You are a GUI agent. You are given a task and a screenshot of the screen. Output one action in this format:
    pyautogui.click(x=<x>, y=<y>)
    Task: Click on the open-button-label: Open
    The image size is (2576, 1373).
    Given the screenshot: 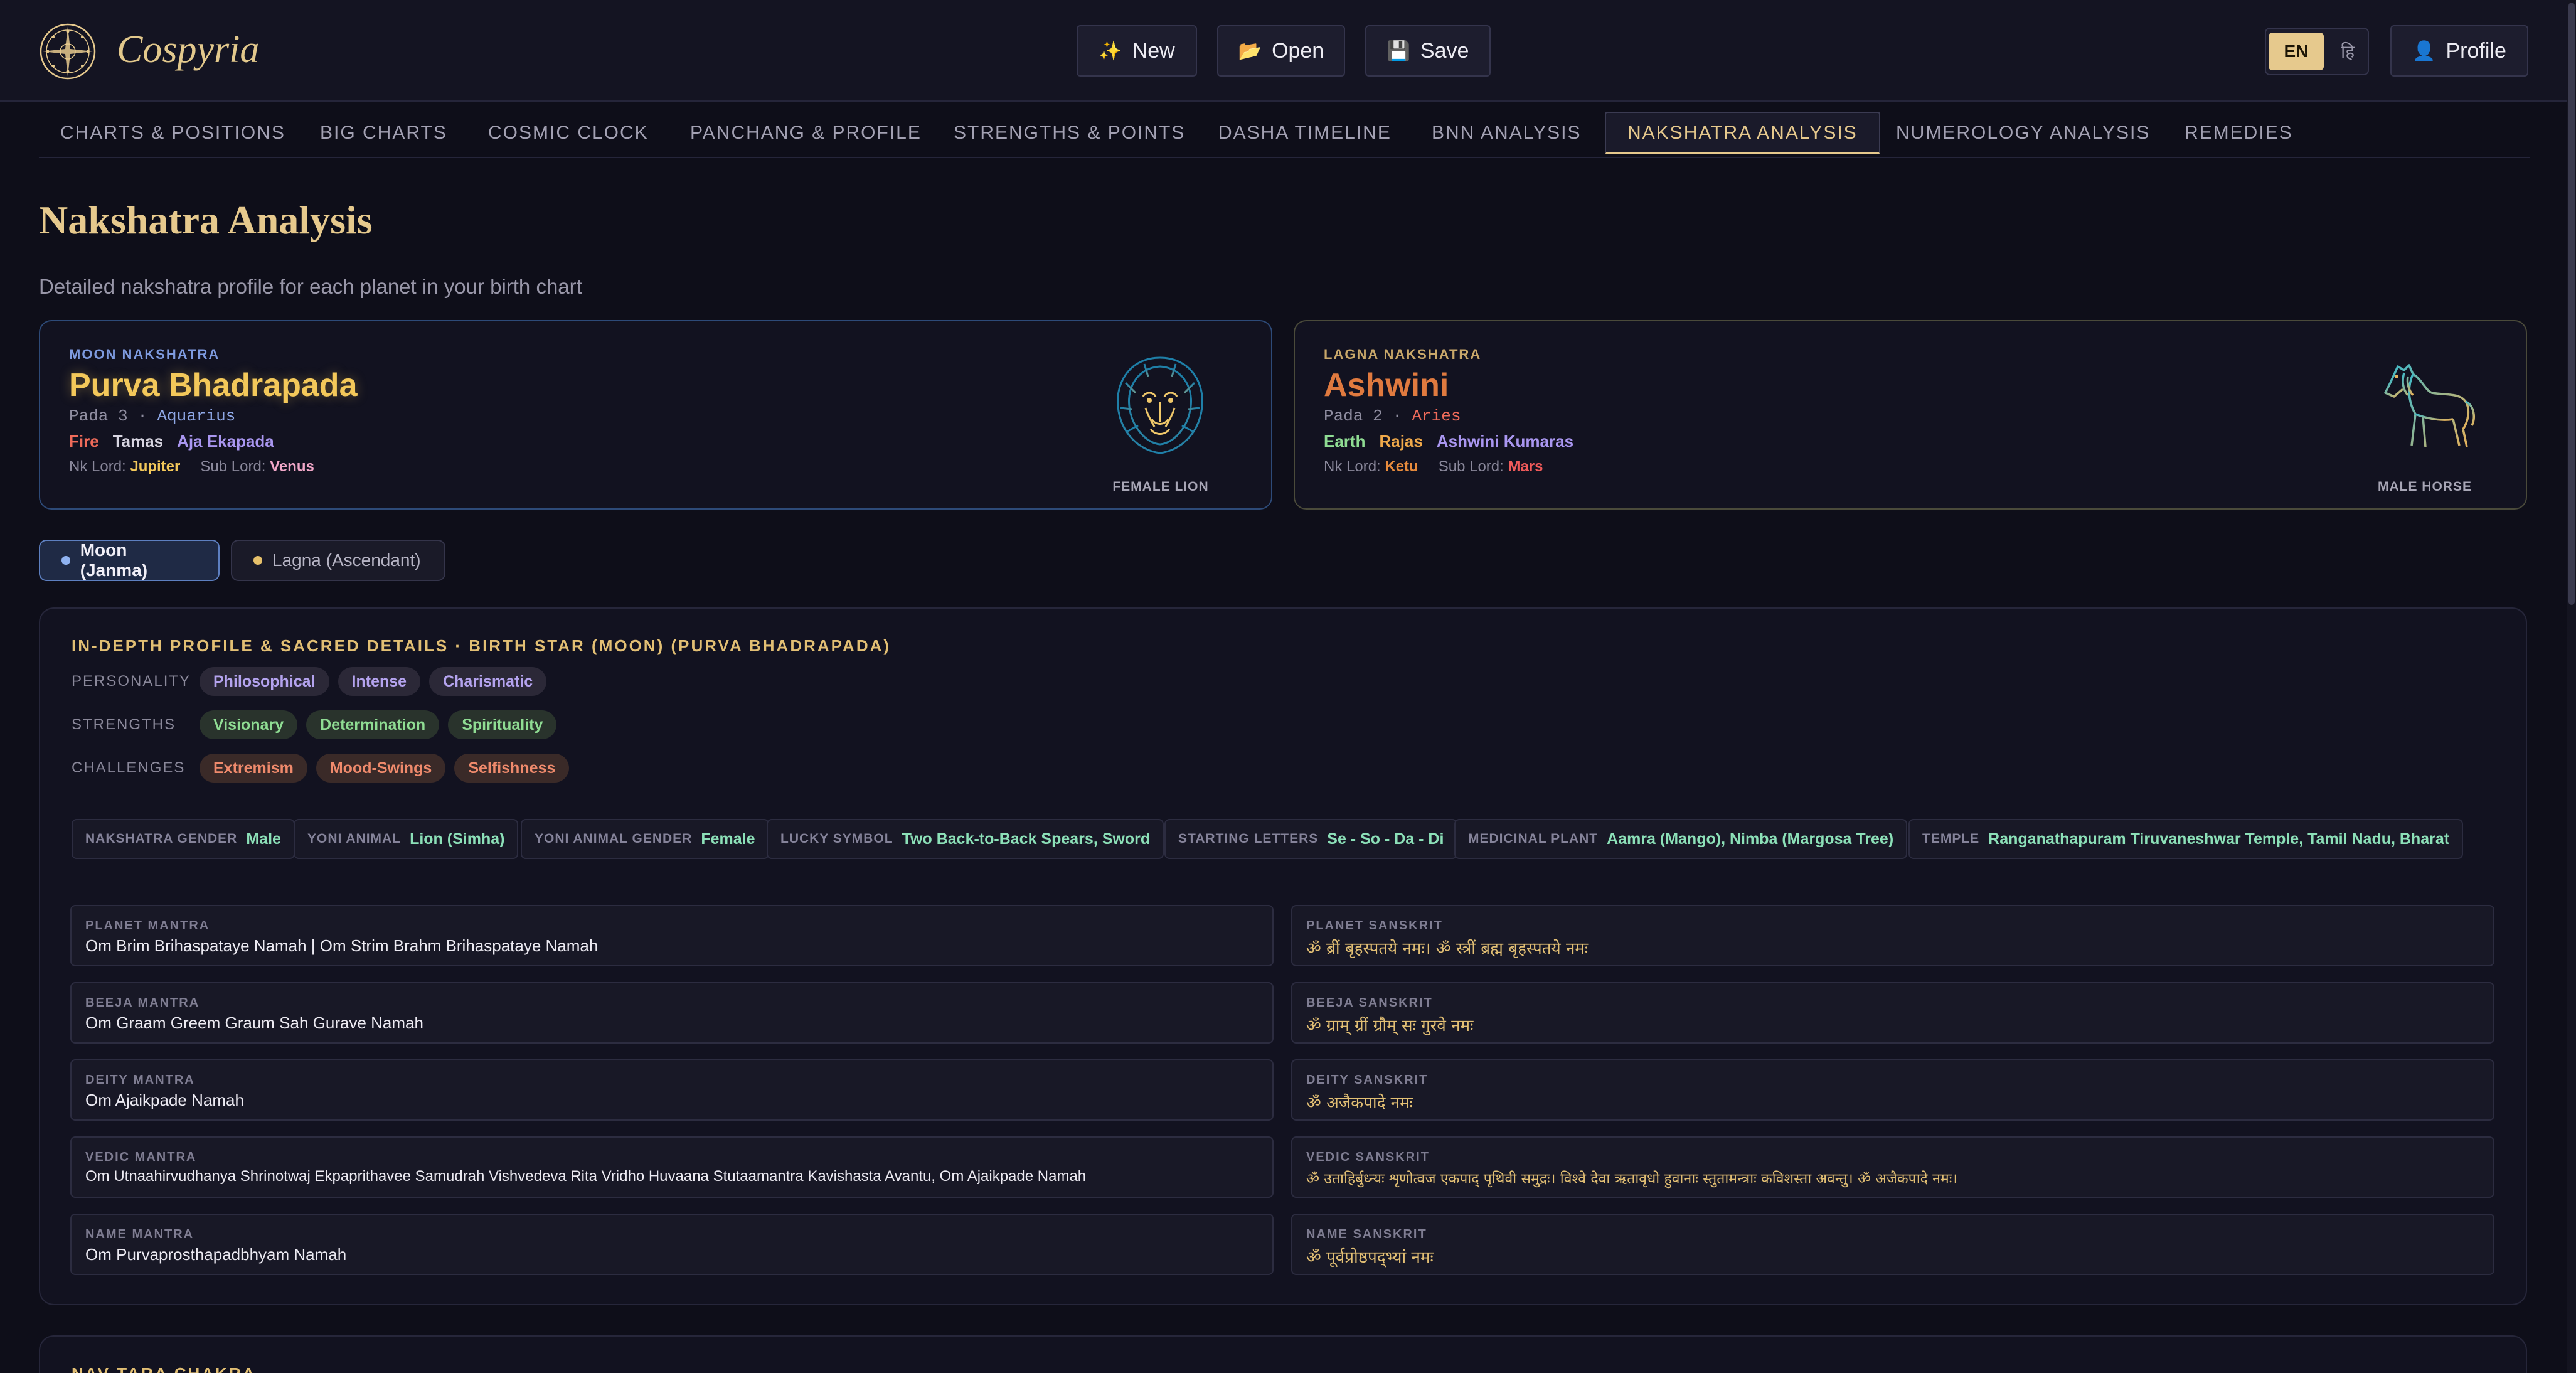 What is the action you would take?
    pyautogui.click(x=1298, y=50)
    